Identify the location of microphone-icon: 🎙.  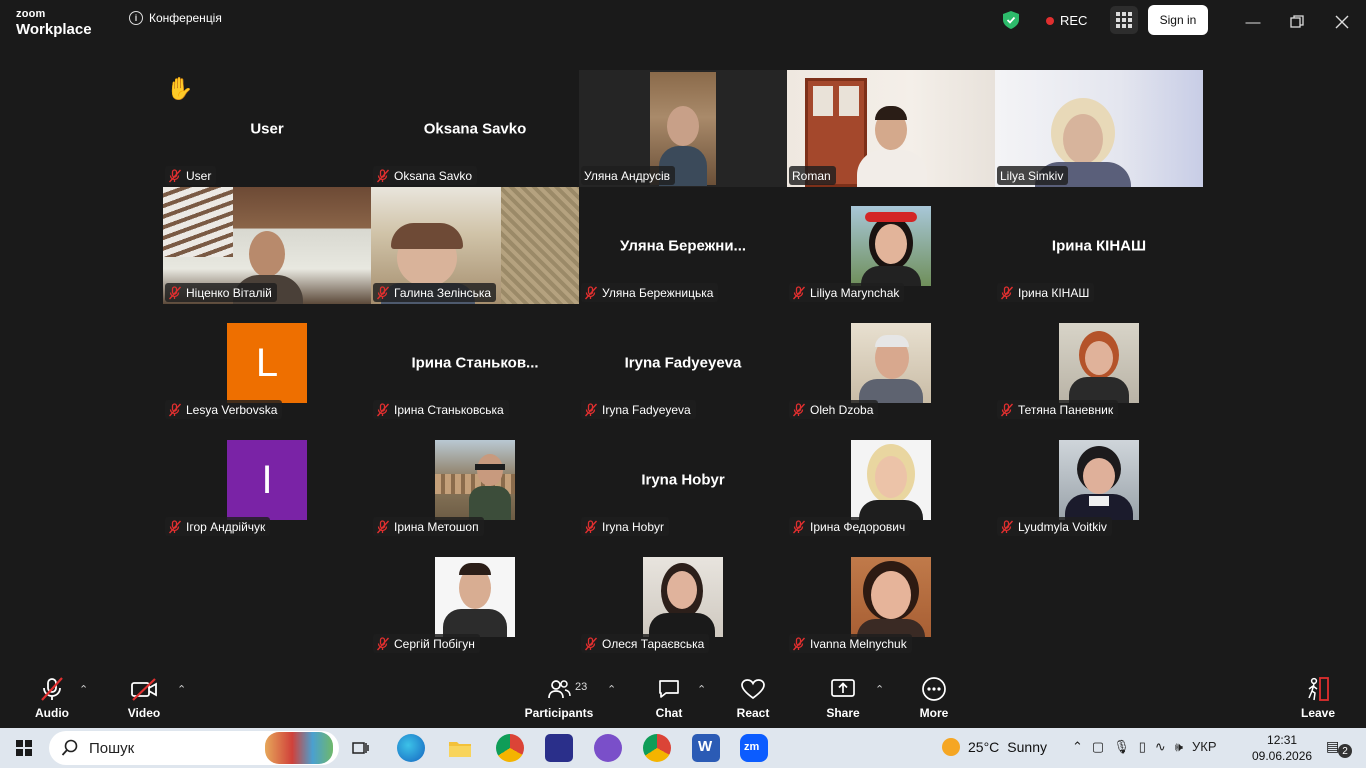
(1121, 747).